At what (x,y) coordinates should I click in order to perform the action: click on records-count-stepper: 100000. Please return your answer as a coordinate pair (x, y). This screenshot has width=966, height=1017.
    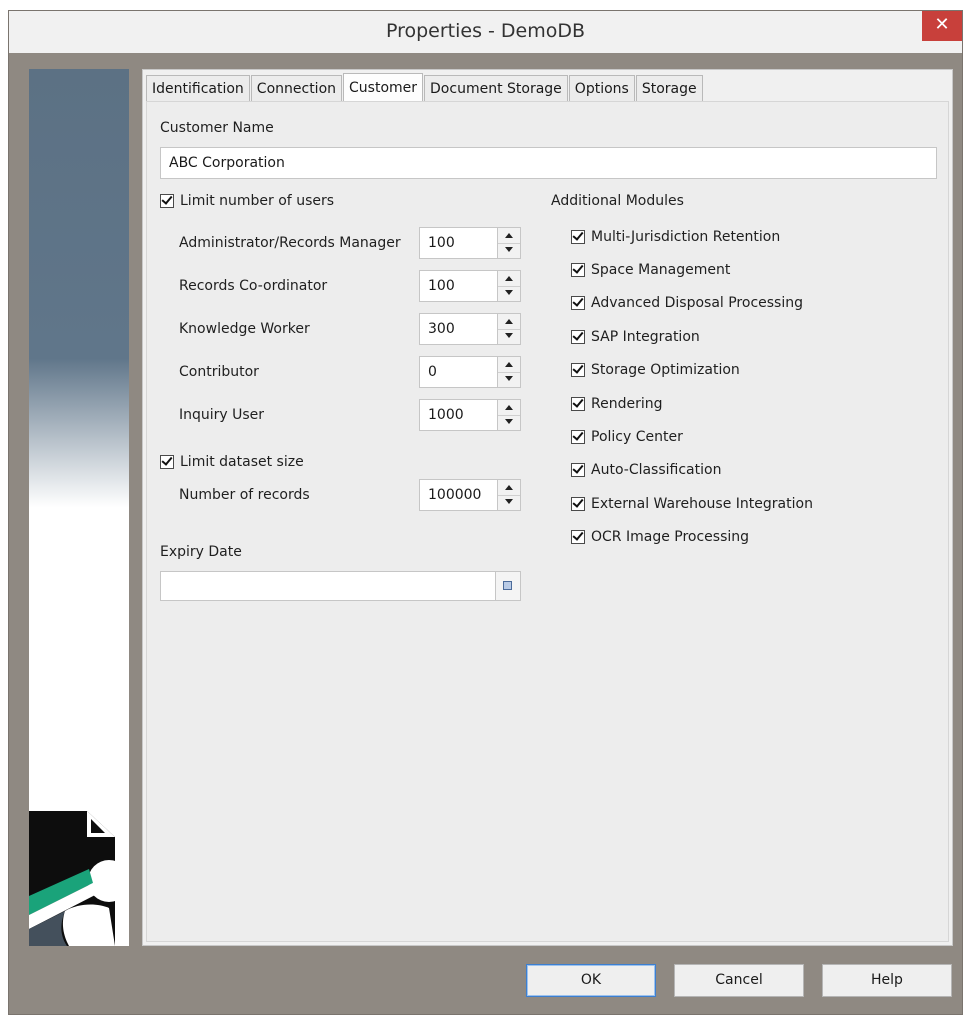
    Looking at the image, I should click on (470, 495).